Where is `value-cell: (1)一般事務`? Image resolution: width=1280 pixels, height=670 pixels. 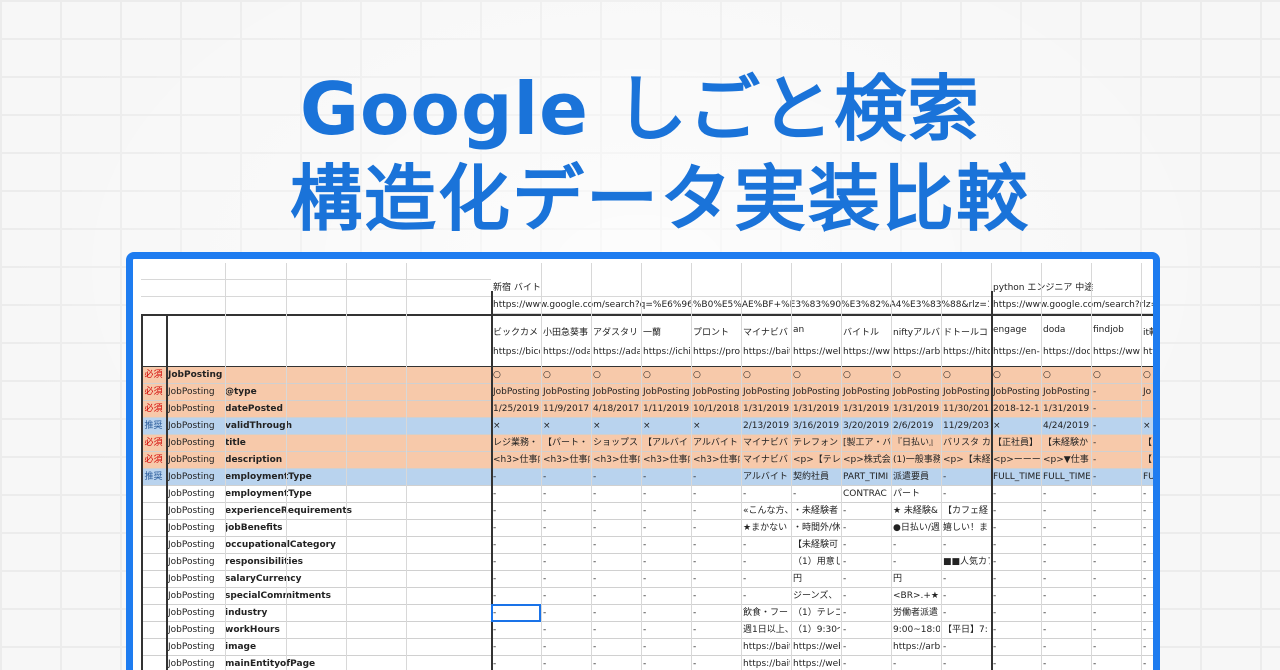 value-cell: (1)一般事務 is located at coordinates (915, 460).